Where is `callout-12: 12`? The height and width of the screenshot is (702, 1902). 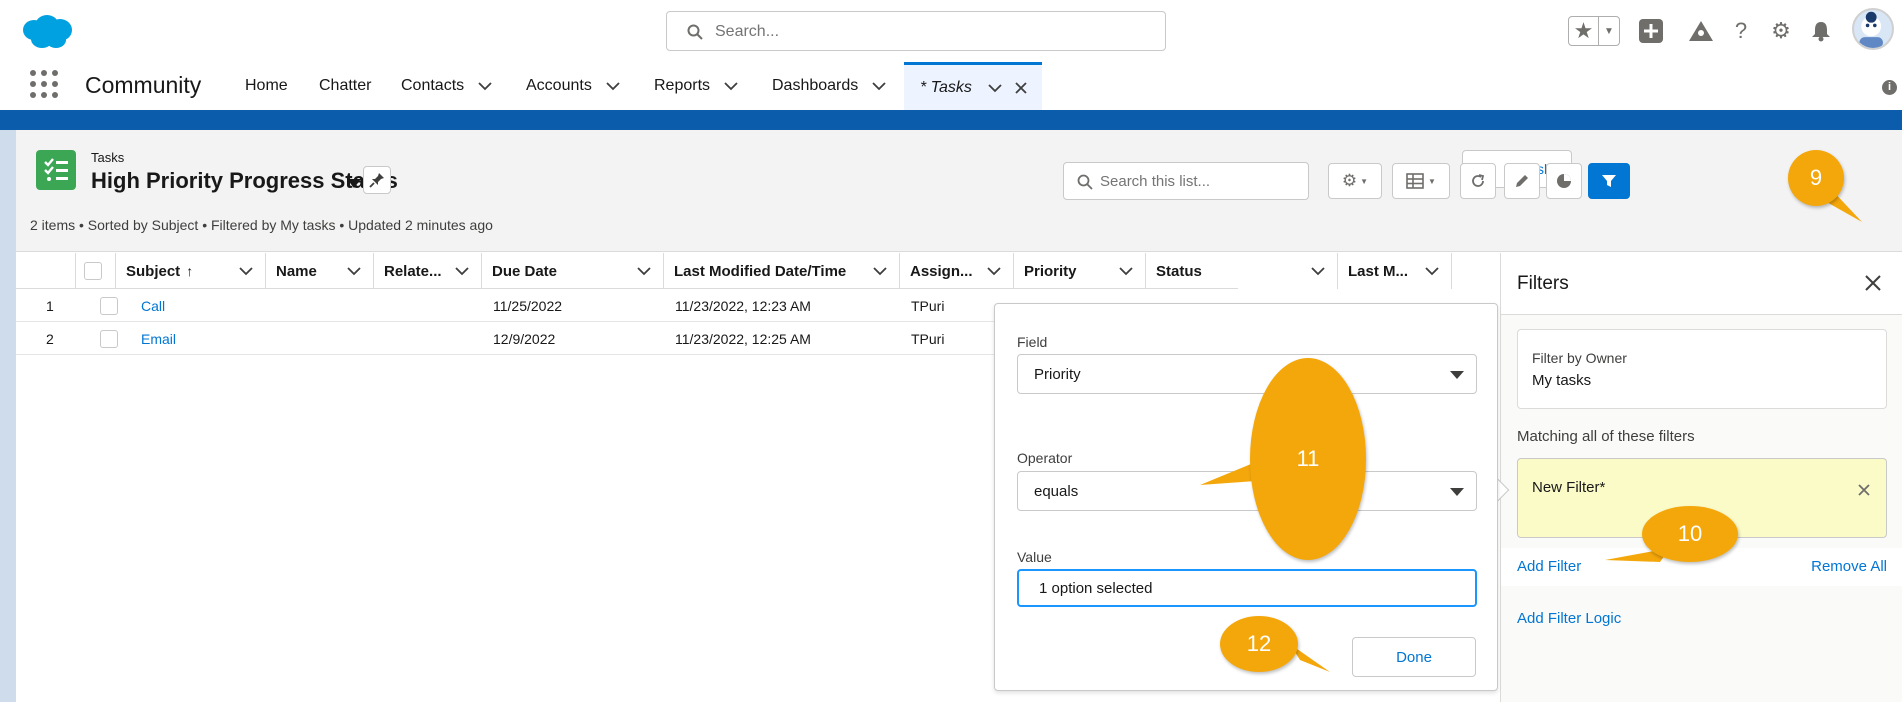 callout-12: 12 is located at coordinates (1259, 644).